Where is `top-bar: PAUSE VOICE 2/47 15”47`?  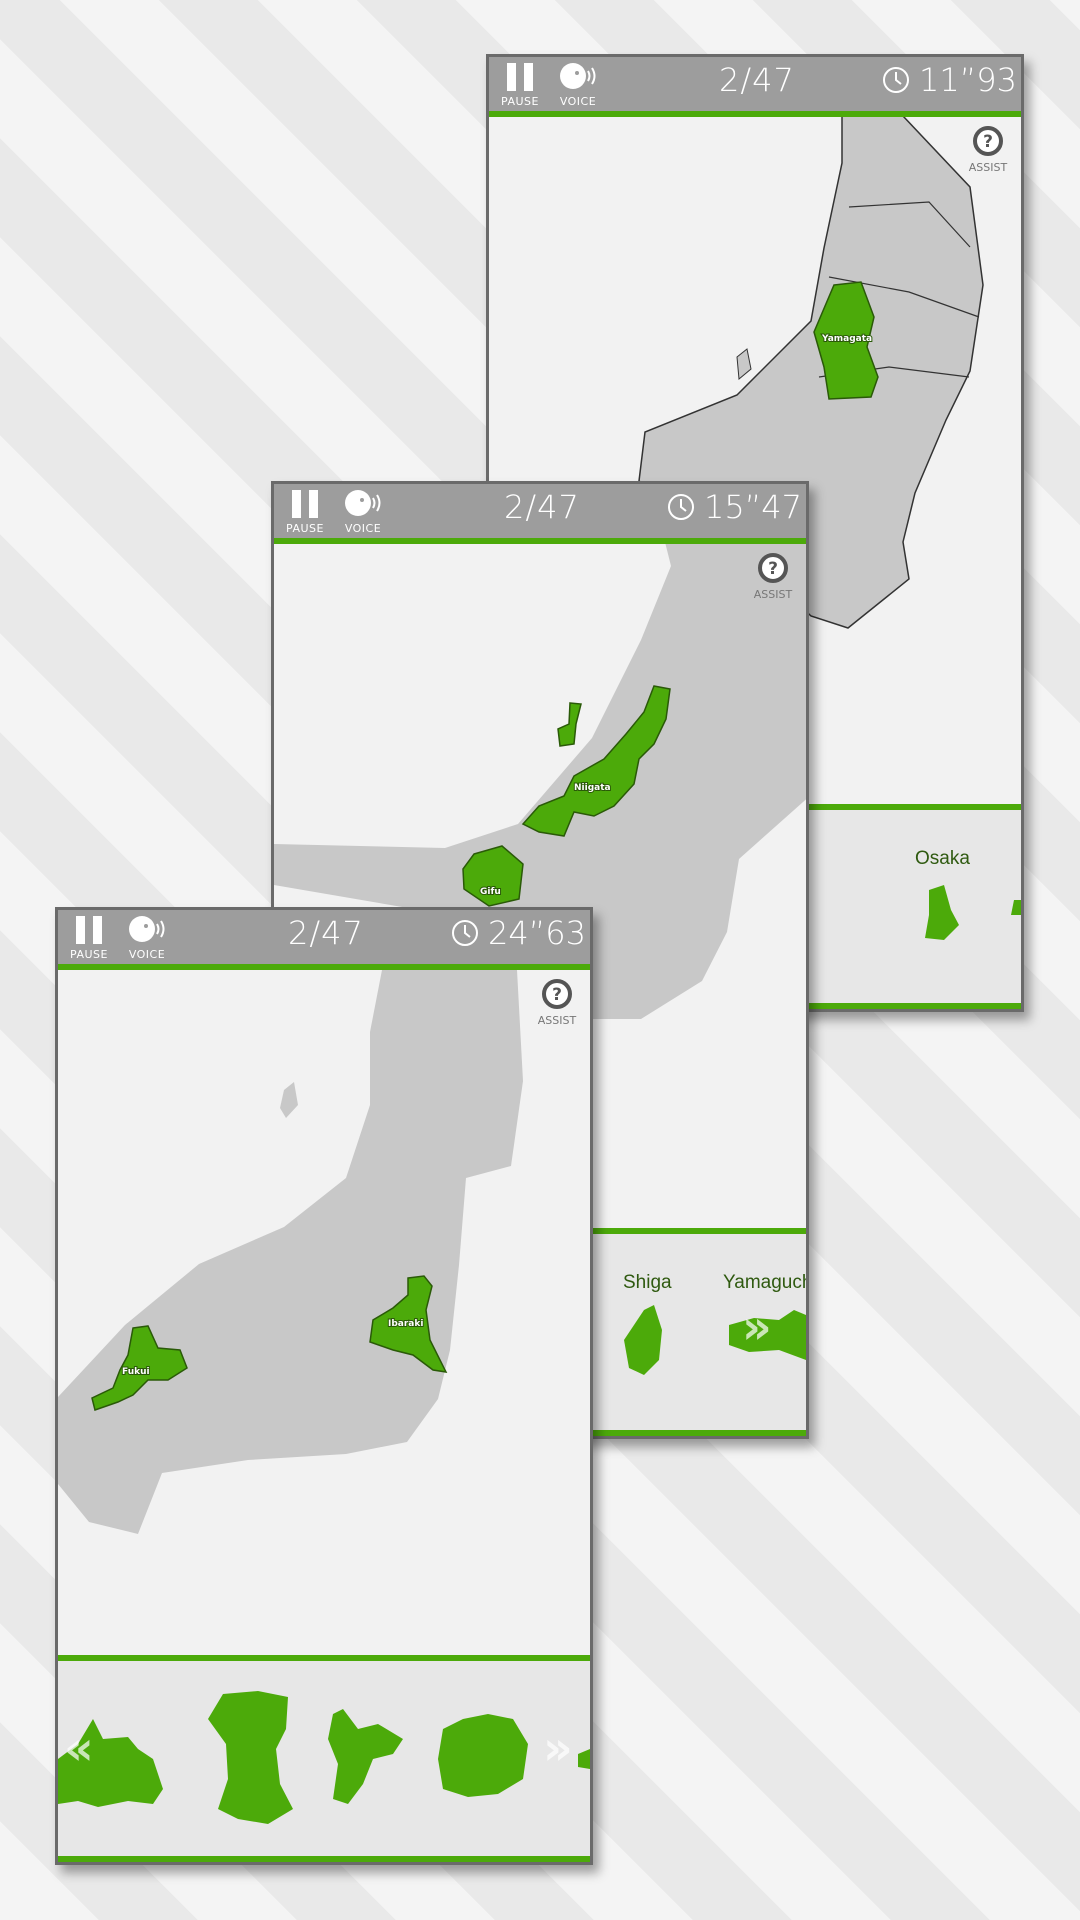 top-bar: PAUSE VOICE 2/47 15”47 is located at coordinates (540, 514).